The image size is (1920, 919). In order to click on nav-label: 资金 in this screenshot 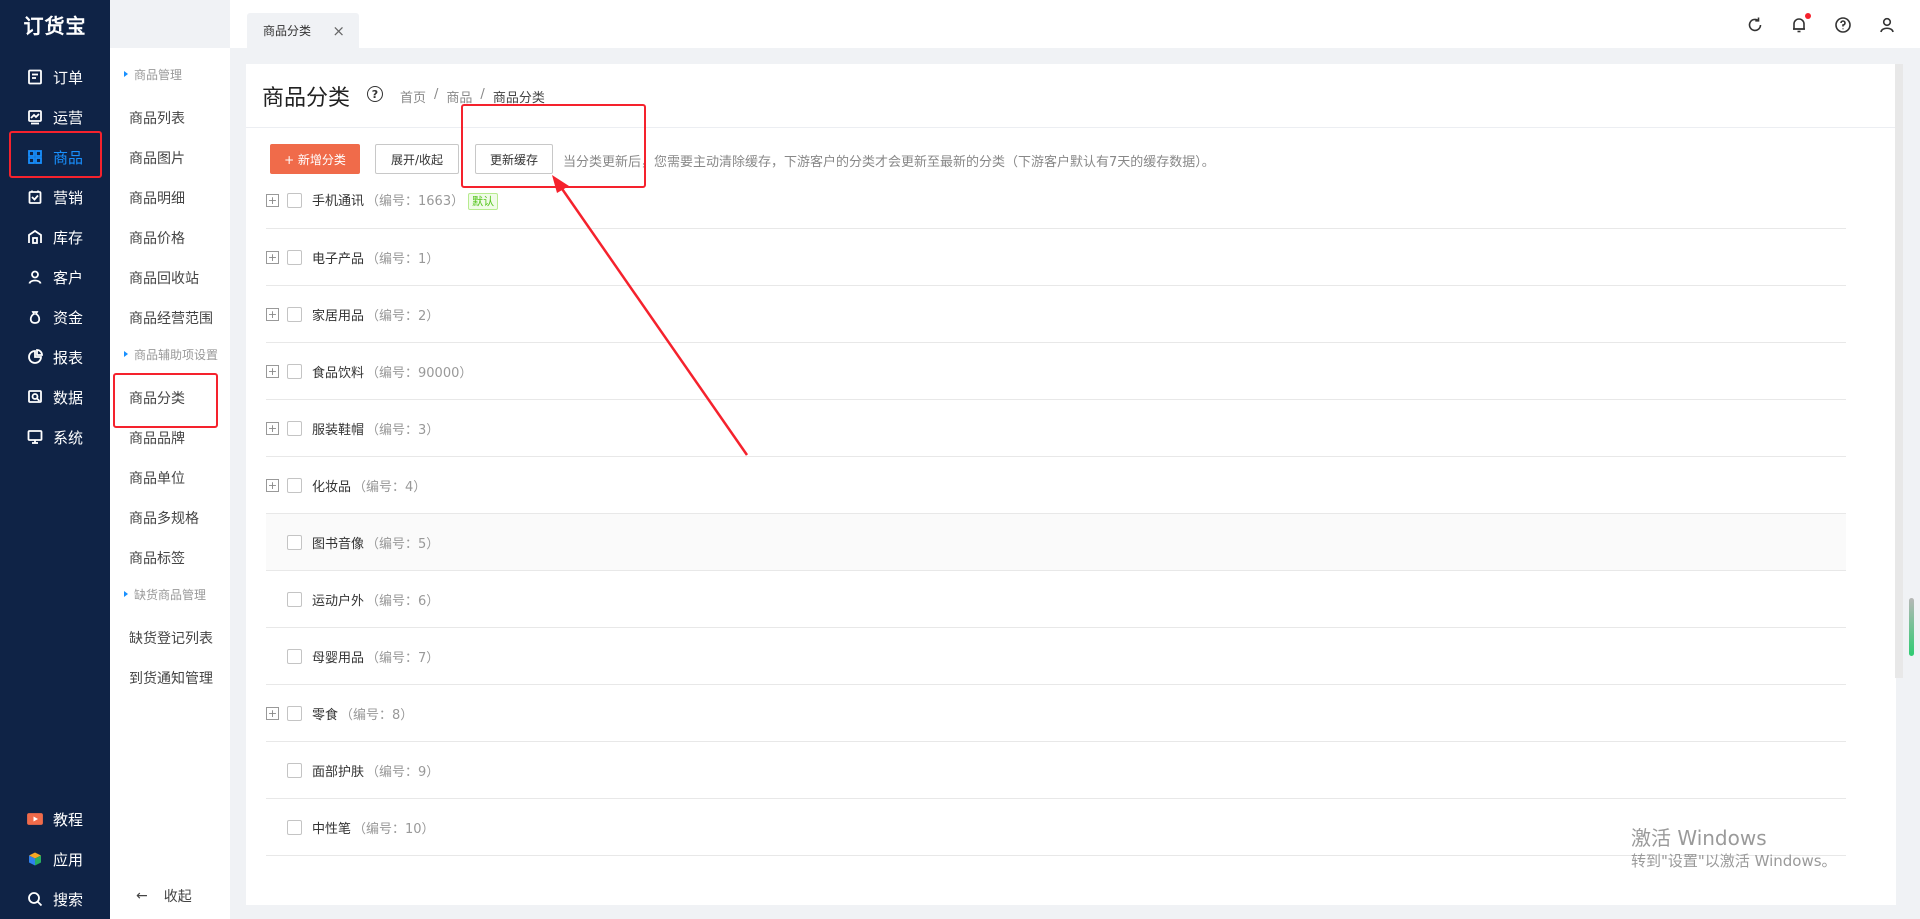, I will do `click(68, 317)`.